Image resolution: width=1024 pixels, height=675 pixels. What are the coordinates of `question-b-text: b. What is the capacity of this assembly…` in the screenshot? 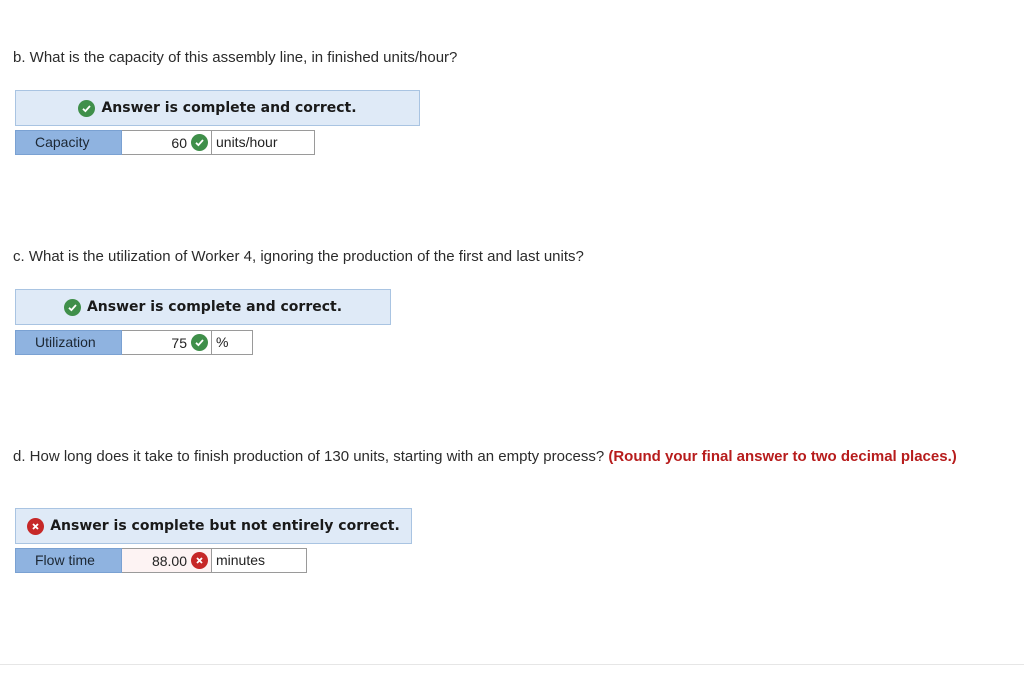 It's located at (235, 57).